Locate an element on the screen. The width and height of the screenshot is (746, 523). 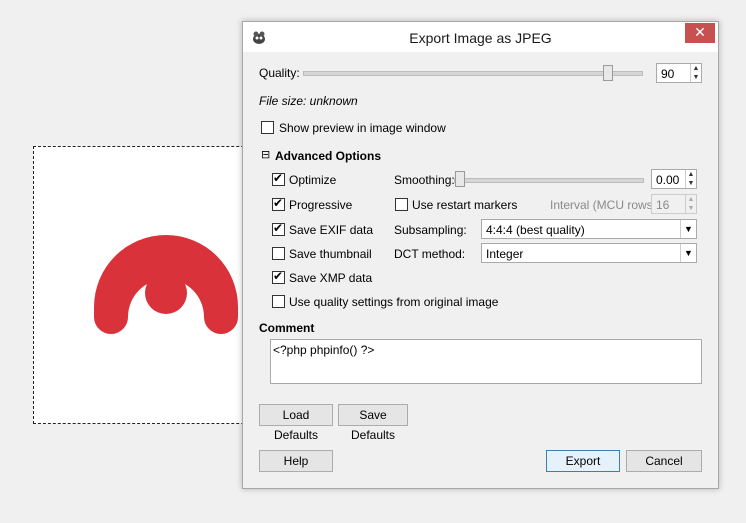
quality-spinbox: 90 ▲ ▼ is located at coordinates (679, 73).